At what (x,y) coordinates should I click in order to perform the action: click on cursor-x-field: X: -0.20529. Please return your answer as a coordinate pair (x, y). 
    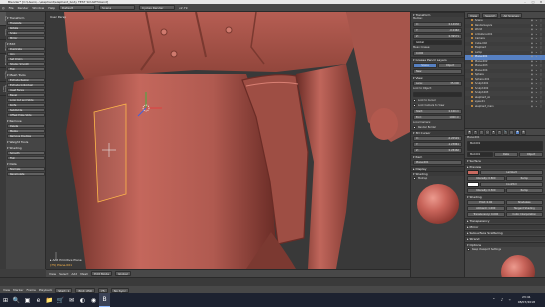
    Looking at the image, I should click on (437, 138).